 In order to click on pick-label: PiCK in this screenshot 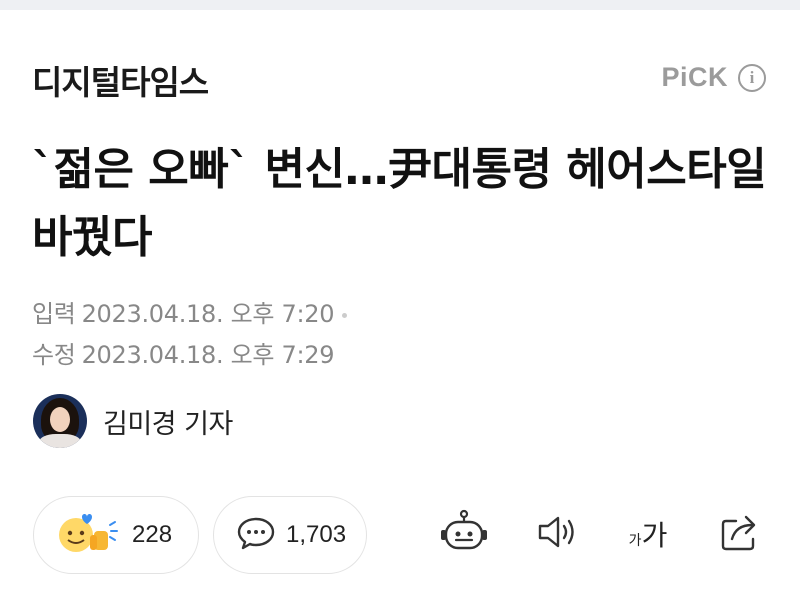, I will do `click(694, 77)`.